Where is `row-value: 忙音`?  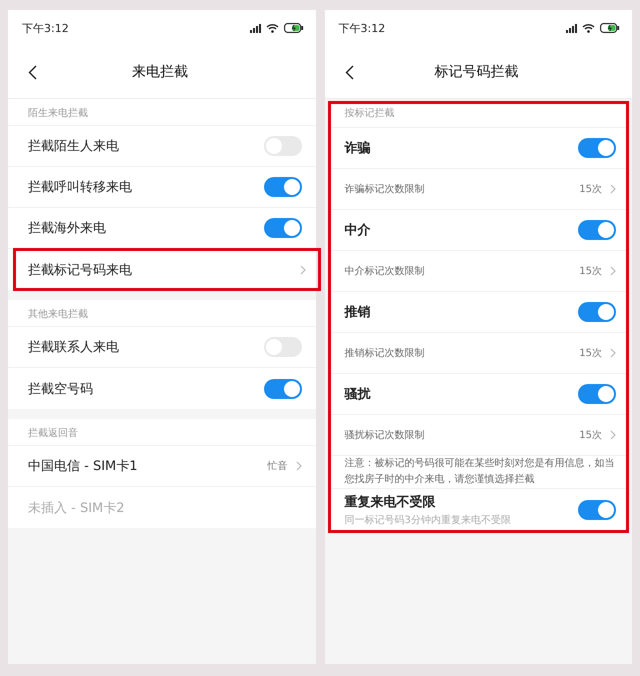
row-value: 忙音 is located at coordinates (278, 466).